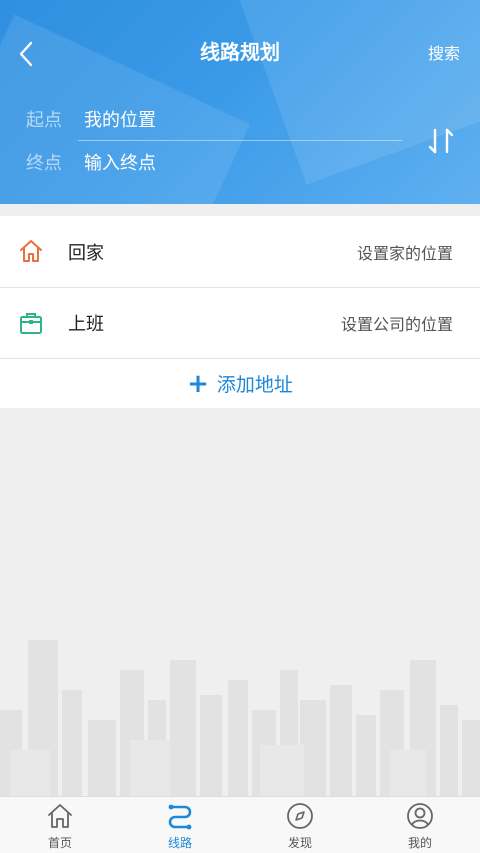 Image resolution: width=480 pixels, height=853 pixels. Describe the element at coordinates (86, 253) in the screenshot. I see `shortcut-name: 回家` at that location.